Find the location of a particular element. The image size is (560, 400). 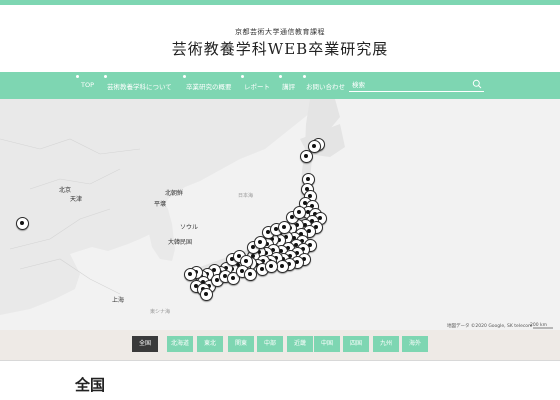

map-attribution: 地図データ ©2020 Google, SK telecom is located at coordinates (490, 326).